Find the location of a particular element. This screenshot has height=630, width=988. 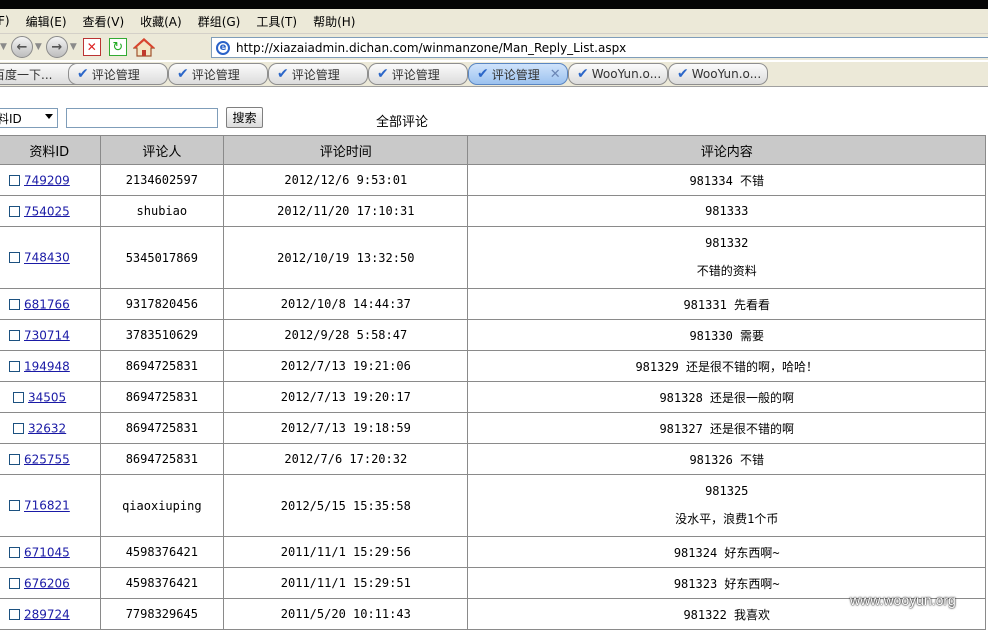

tab-3: ✔ 评论管理 is located at coordinates (318, 74).